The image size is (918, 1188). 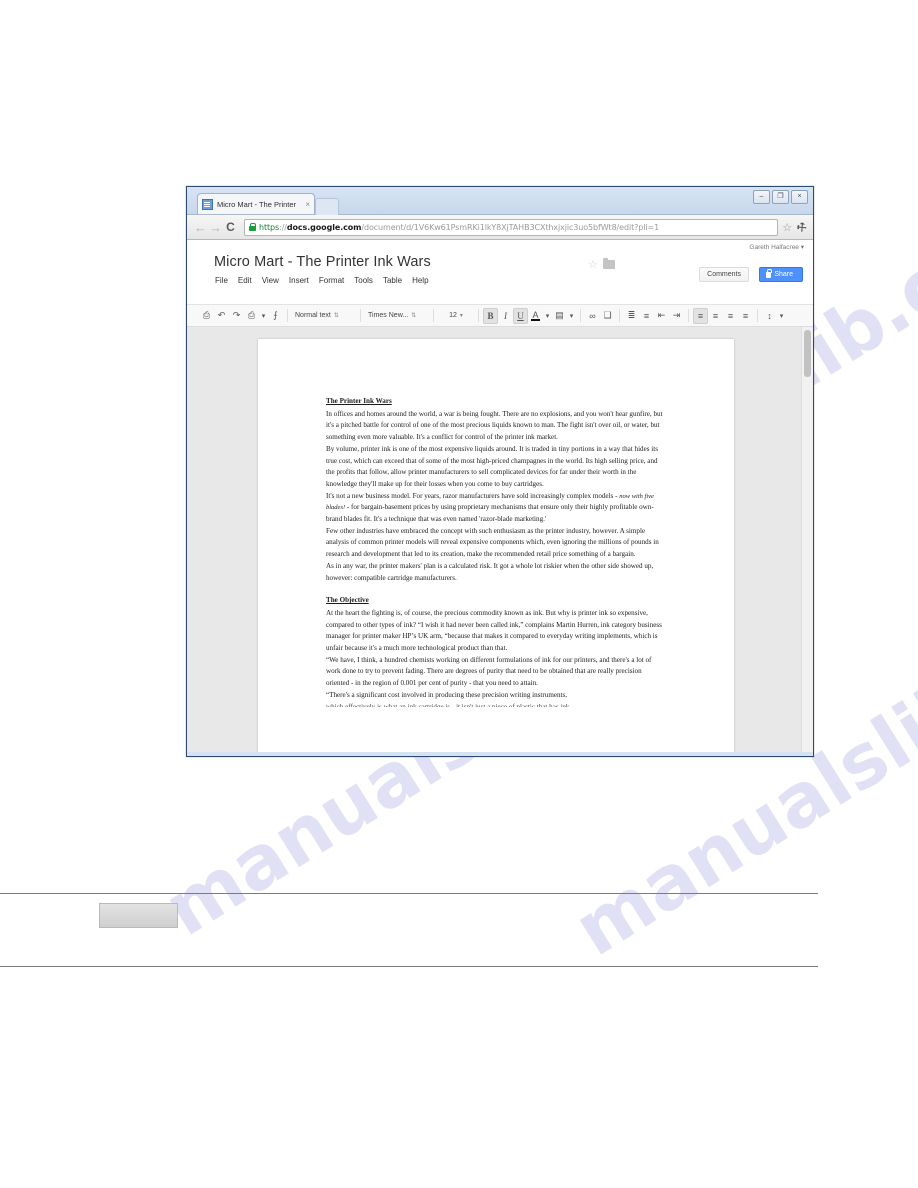 What do you see at coordinates (593, 264) in the screenshot?
I see `star-icon: ☆` at bounding box center [593, 264].